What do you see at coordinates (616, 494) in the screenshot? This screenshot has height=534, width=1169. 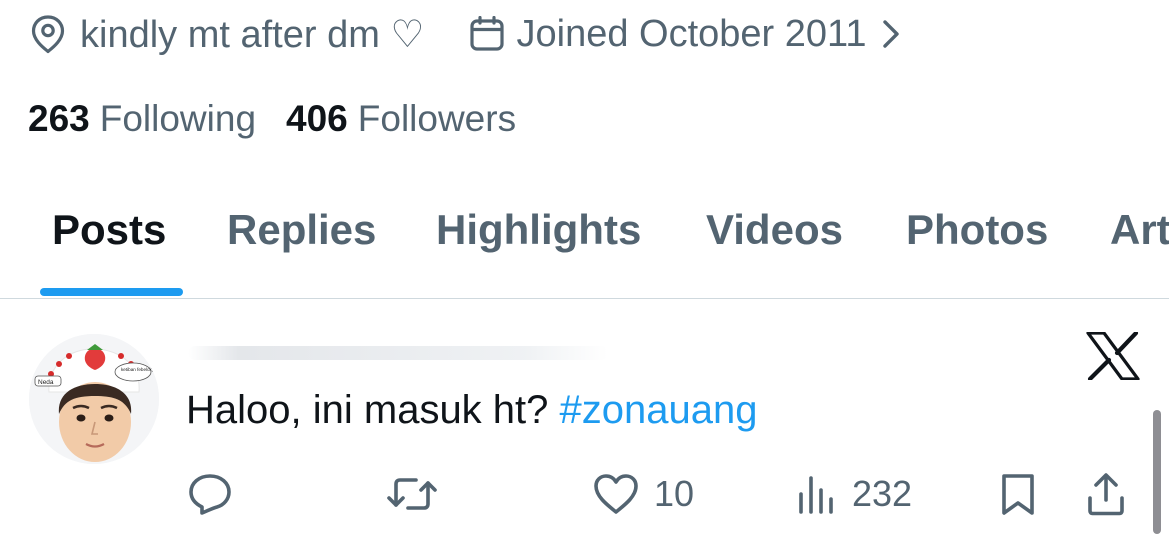 I see `heart-icon` at bounding box center [616, 494].